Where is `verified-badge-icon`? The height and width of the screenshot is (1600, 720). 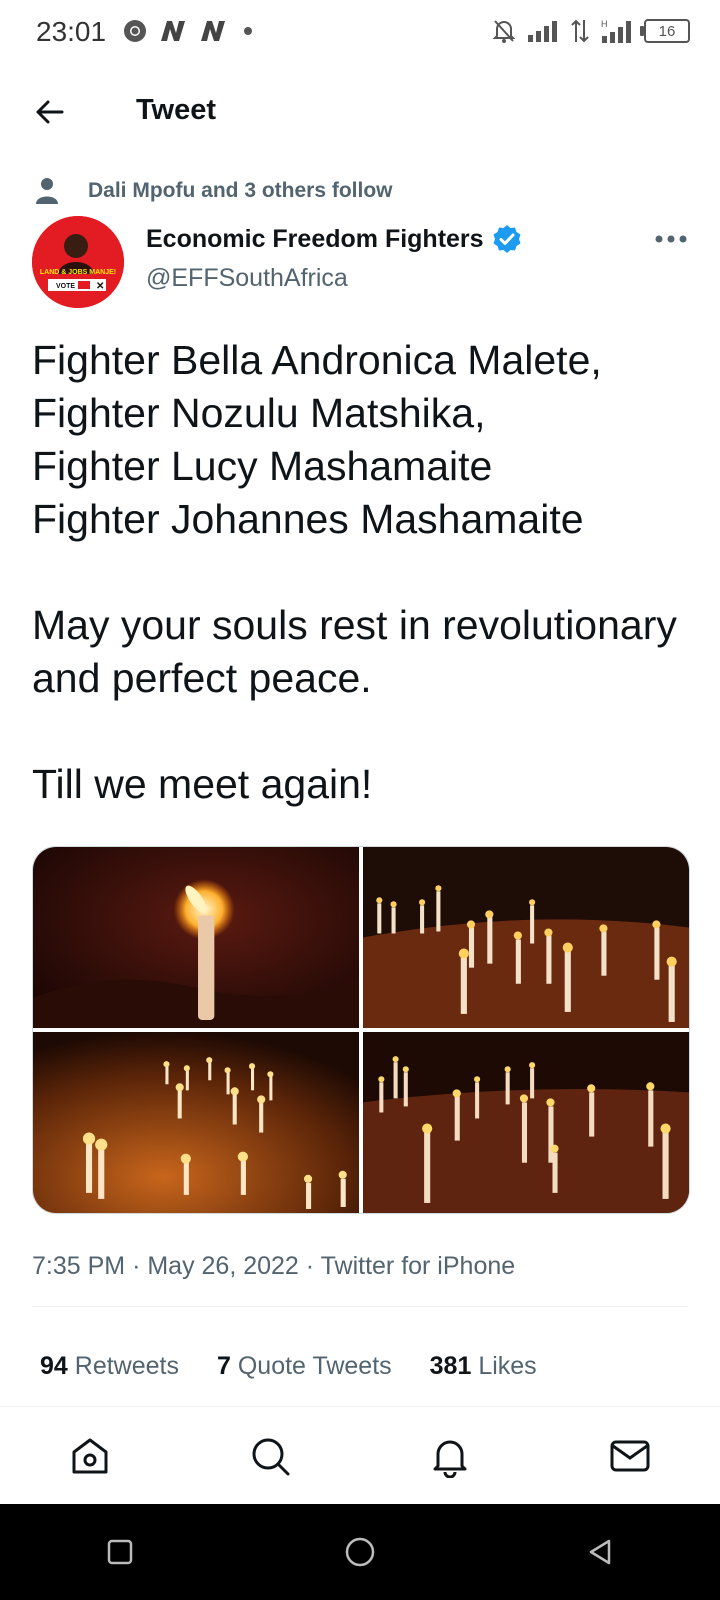 verified-badge-icon is located at coordinates (507, 239).